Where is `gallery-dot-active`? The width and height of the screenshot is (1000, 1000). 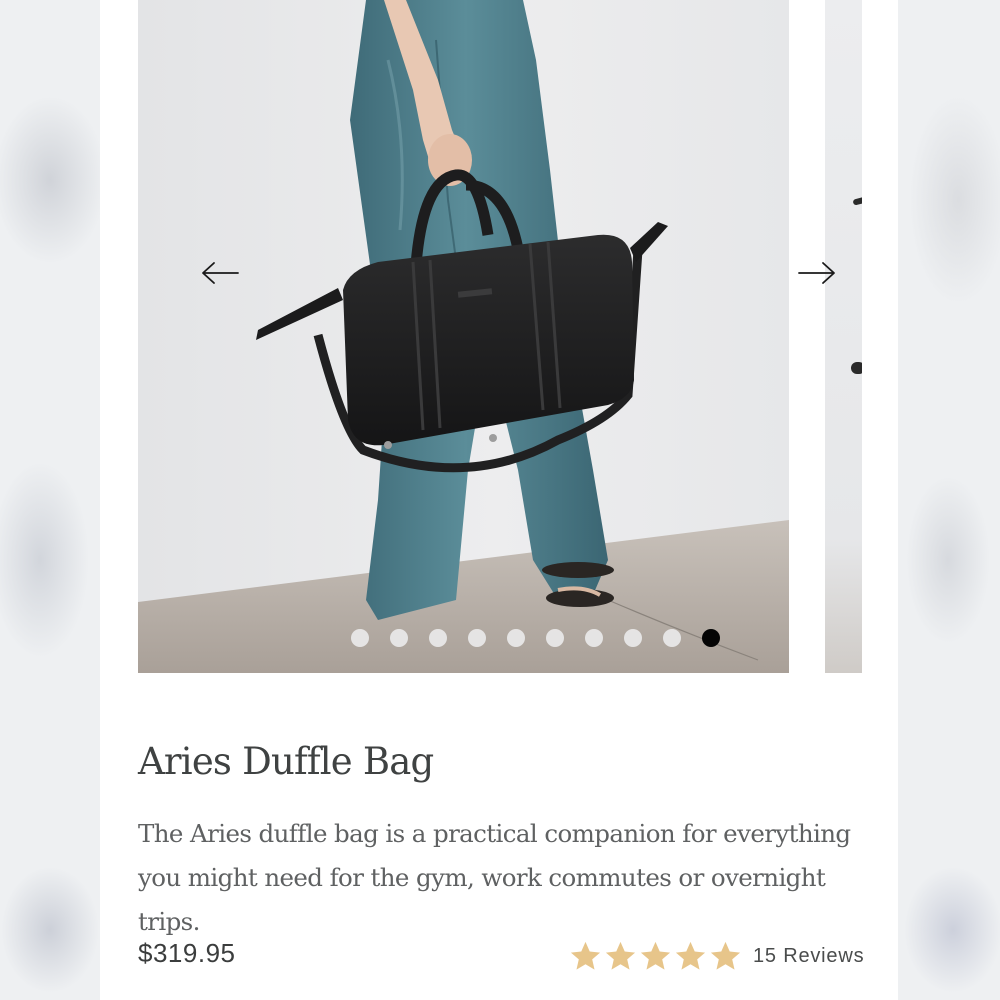
gallery-dot-active is located at coordinates (711, 638).